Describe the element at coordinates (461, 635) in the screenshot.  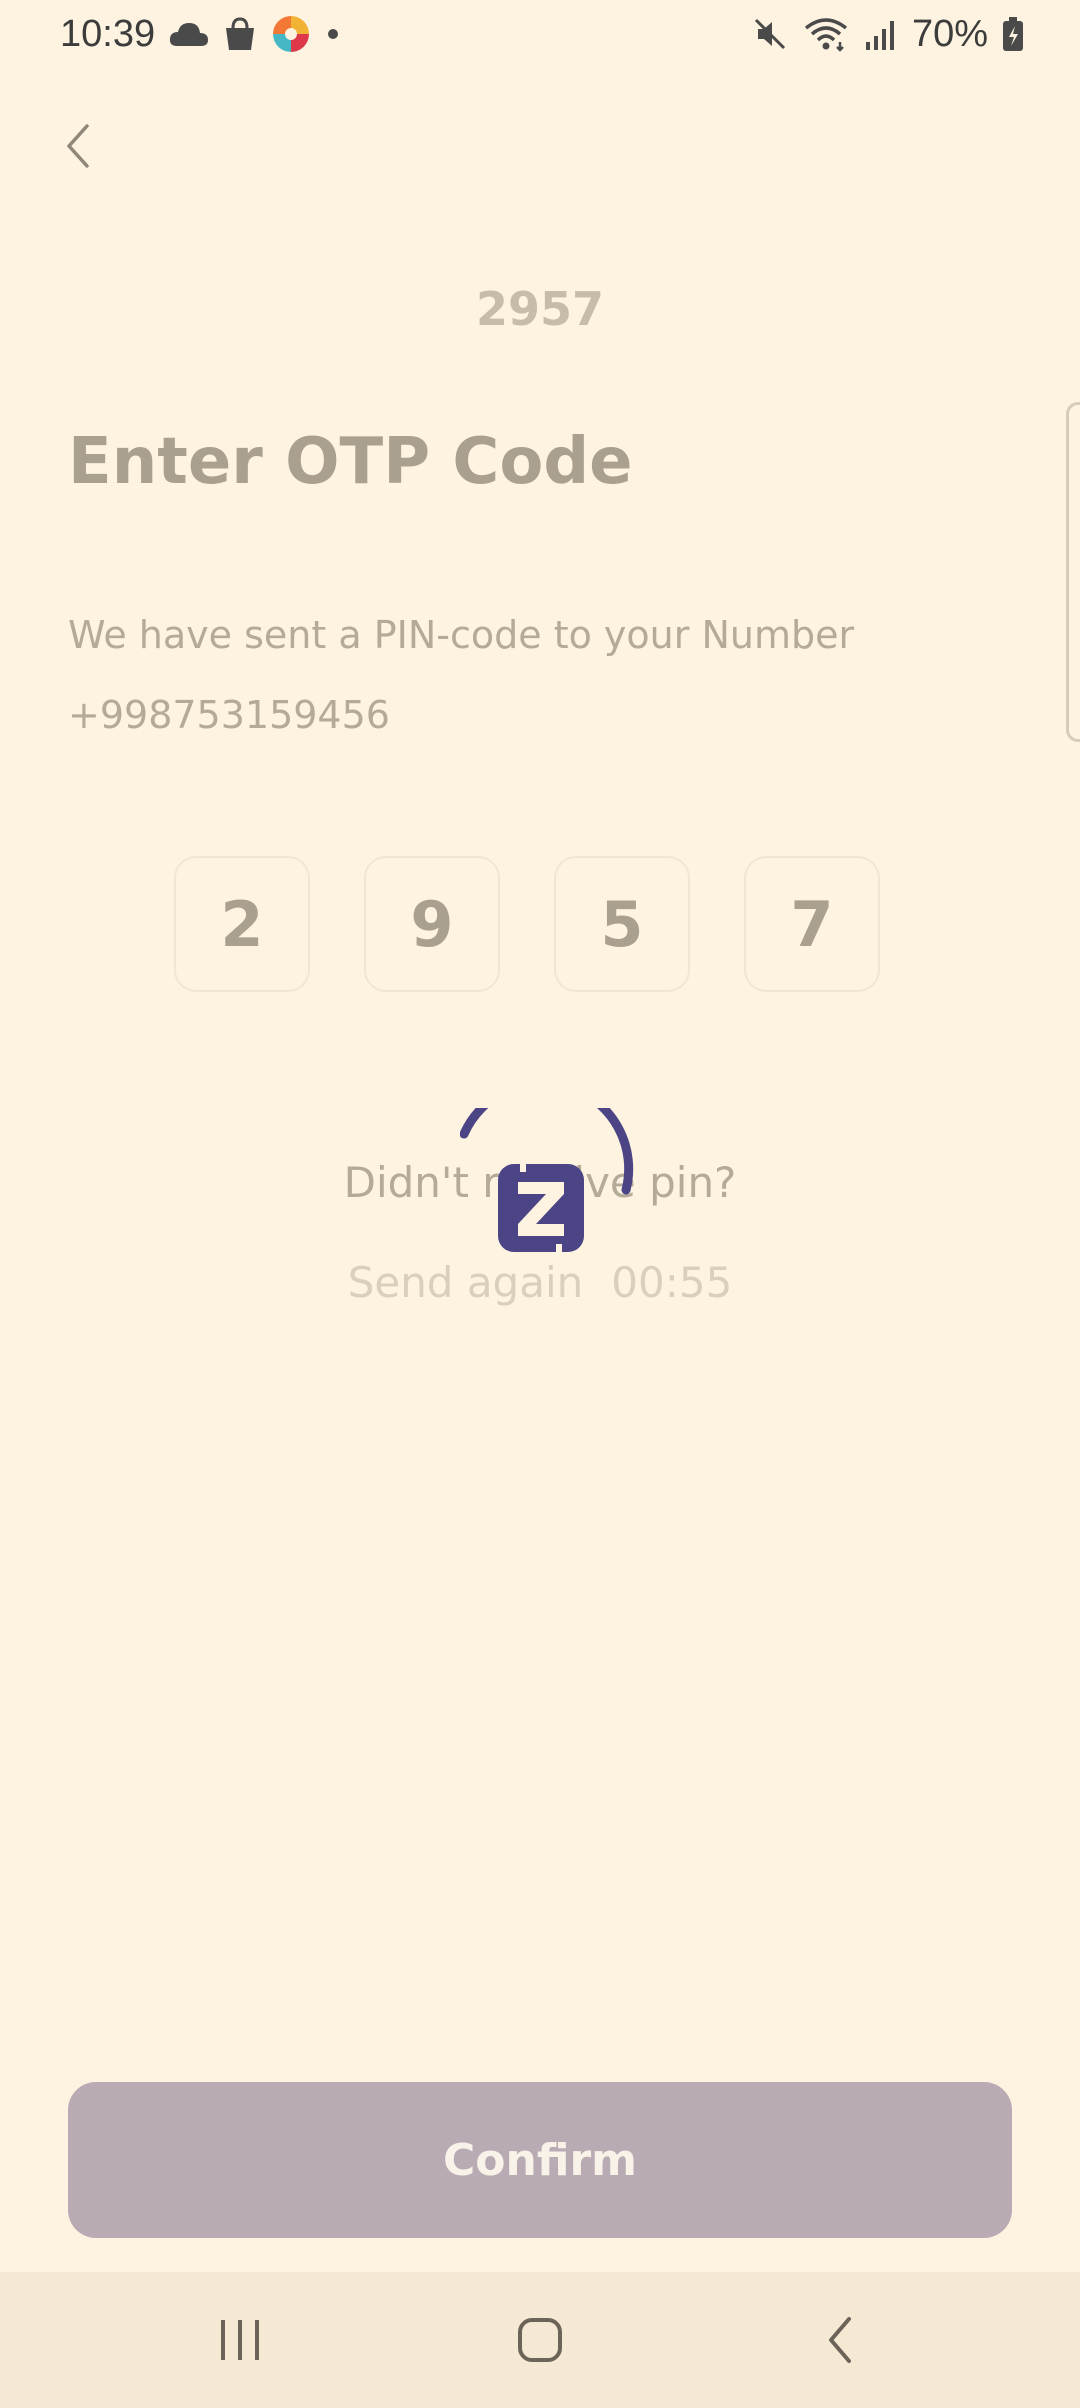
I see `subtitle-text: We have sent a PIN-code to your Number` at that location.